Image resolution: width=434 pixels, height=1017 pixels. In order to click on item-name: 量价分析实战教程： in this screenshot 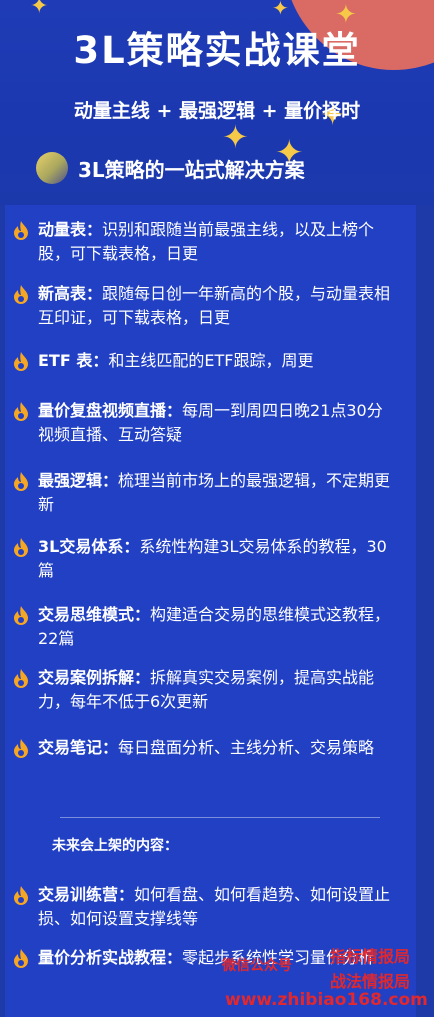, I will do `click(110, 957)`.